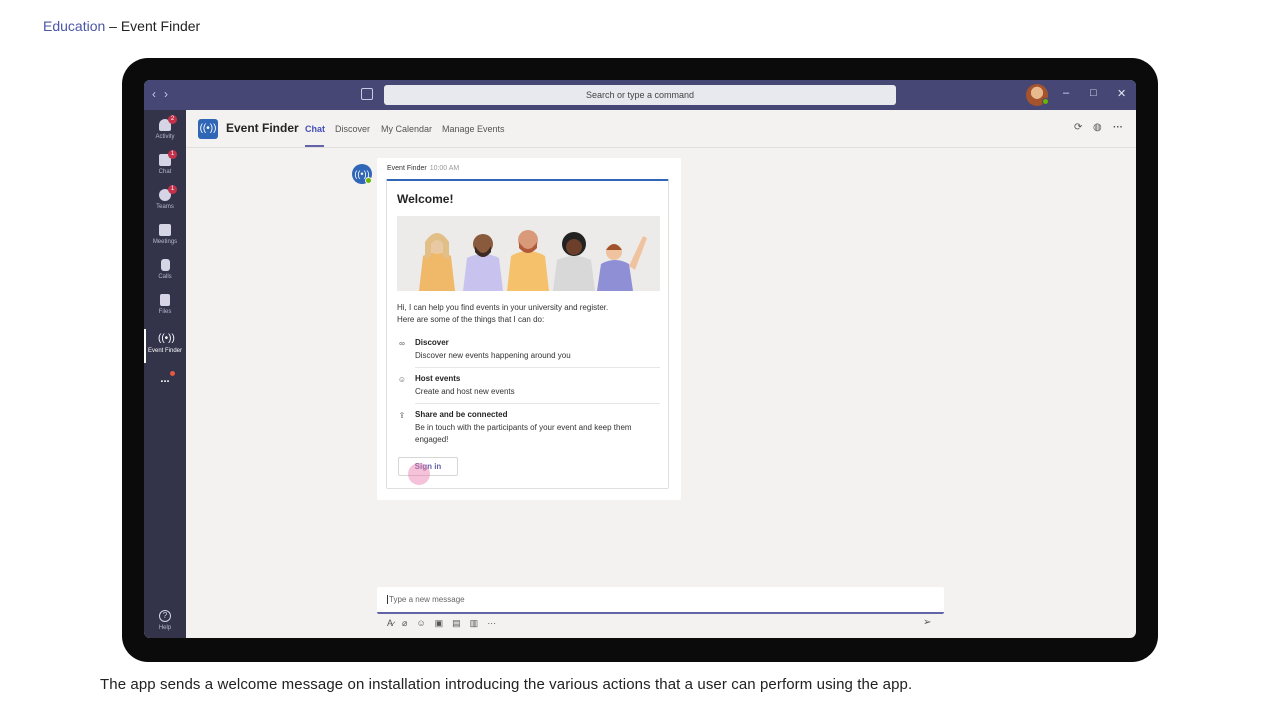 This screenshot has width=1280, height=720. Describe the element at coordinates (432, 342) in the screenshot. I see `feature-title: Discover` at that location.